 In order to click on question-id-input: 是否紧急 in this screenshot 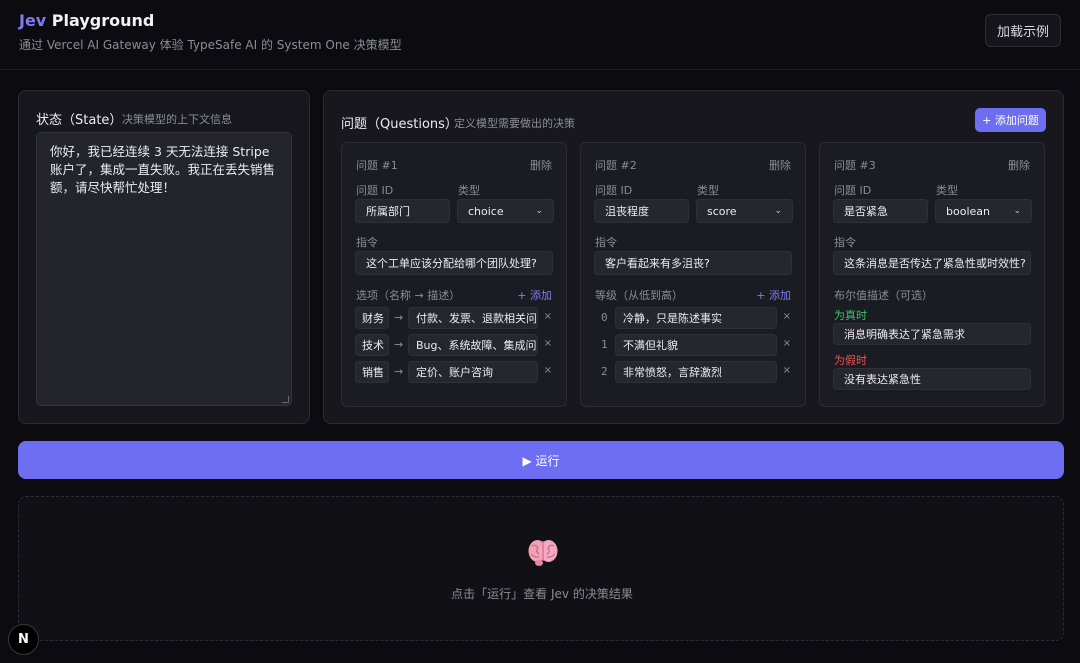, I will do `click(880, 211)`.